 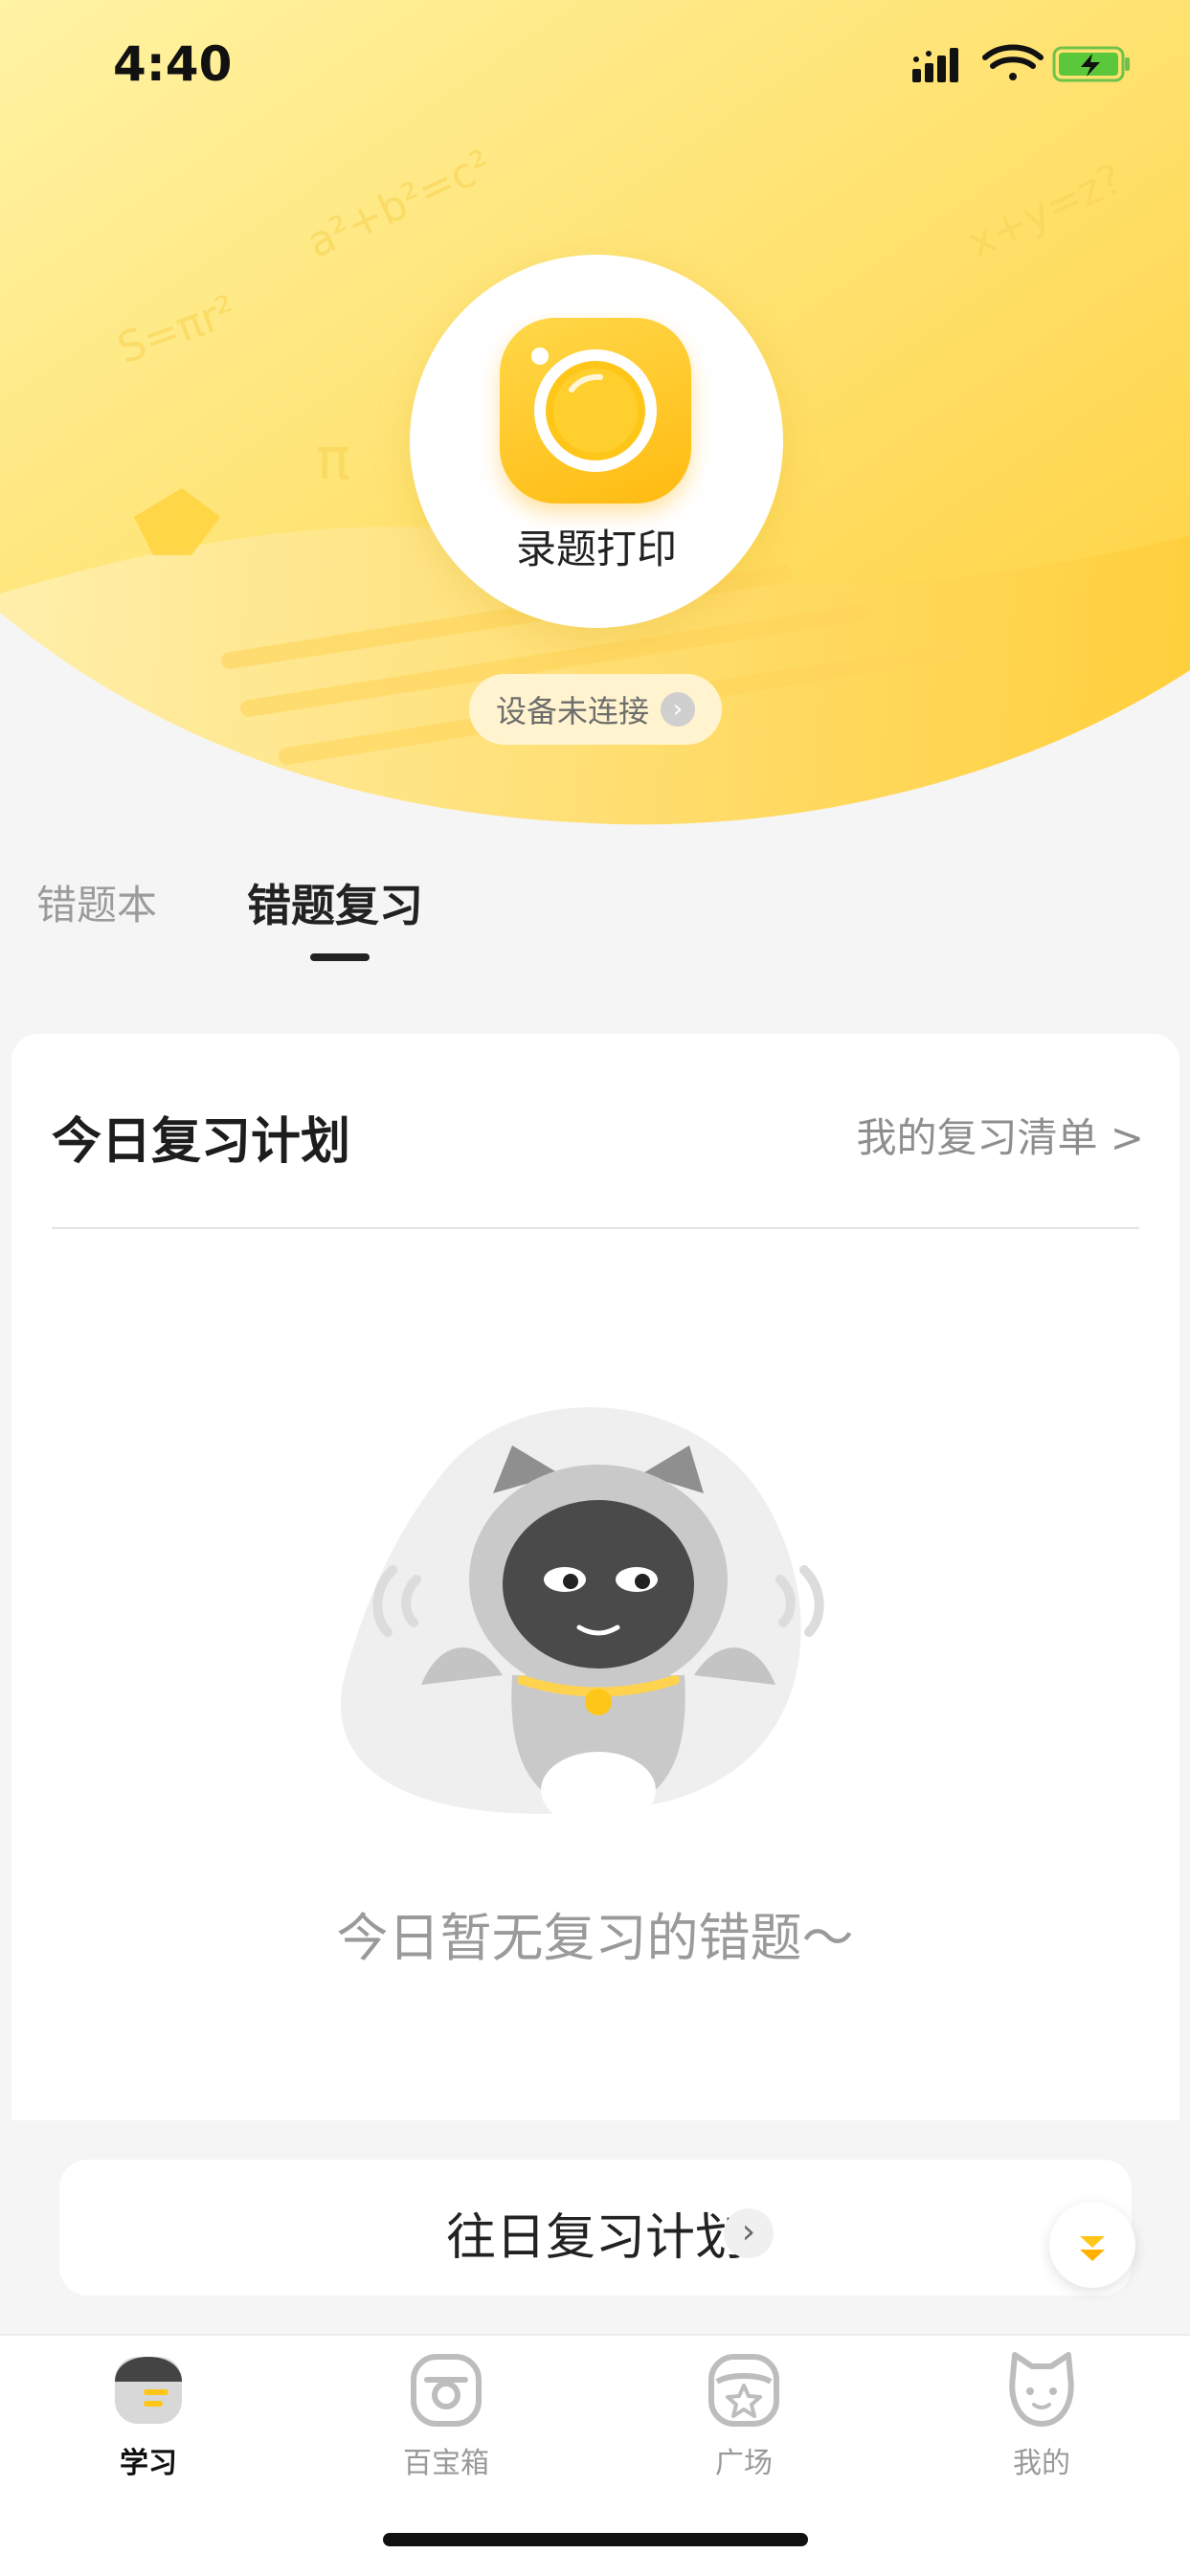 What do you see at coordinates (447, 2390) in the screenshot?
I see `treasure-box-icon` at bounding box center [447, 2390].